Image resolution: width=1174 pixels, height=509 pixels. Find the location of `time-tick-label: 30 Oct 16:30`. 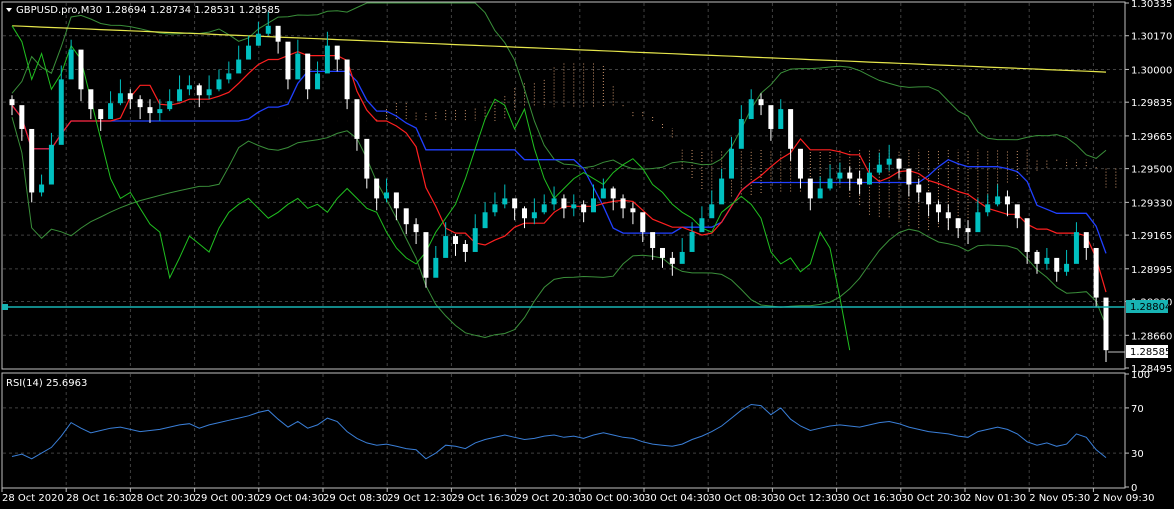

time-tick-label: 30 Oct 16:30 is located at coordinates (869, 498).